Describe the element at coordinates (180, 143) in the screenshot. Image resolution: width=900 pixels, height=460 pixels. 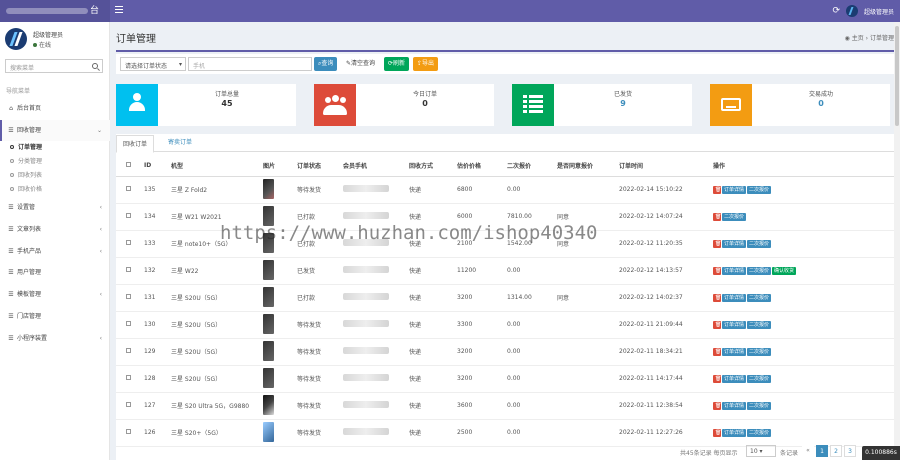
I see `tab-consign-orders: 寄卖订单` at that location.